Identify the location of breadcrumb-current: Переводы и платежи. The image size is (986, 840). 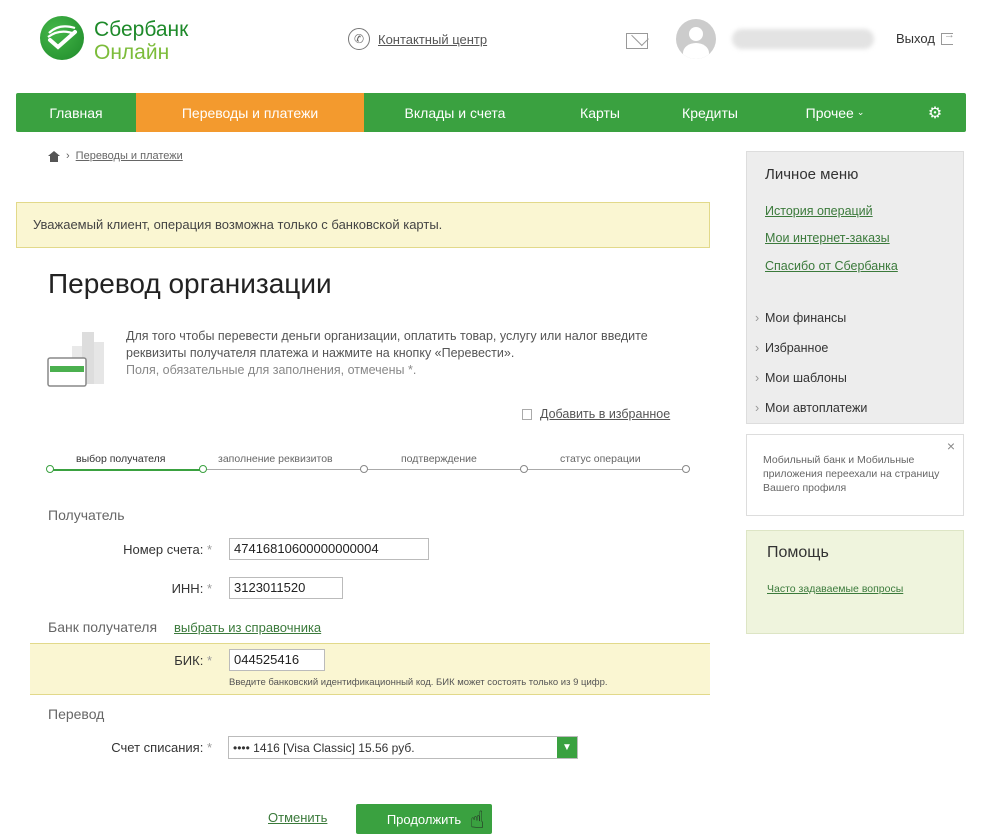
(129, 156).